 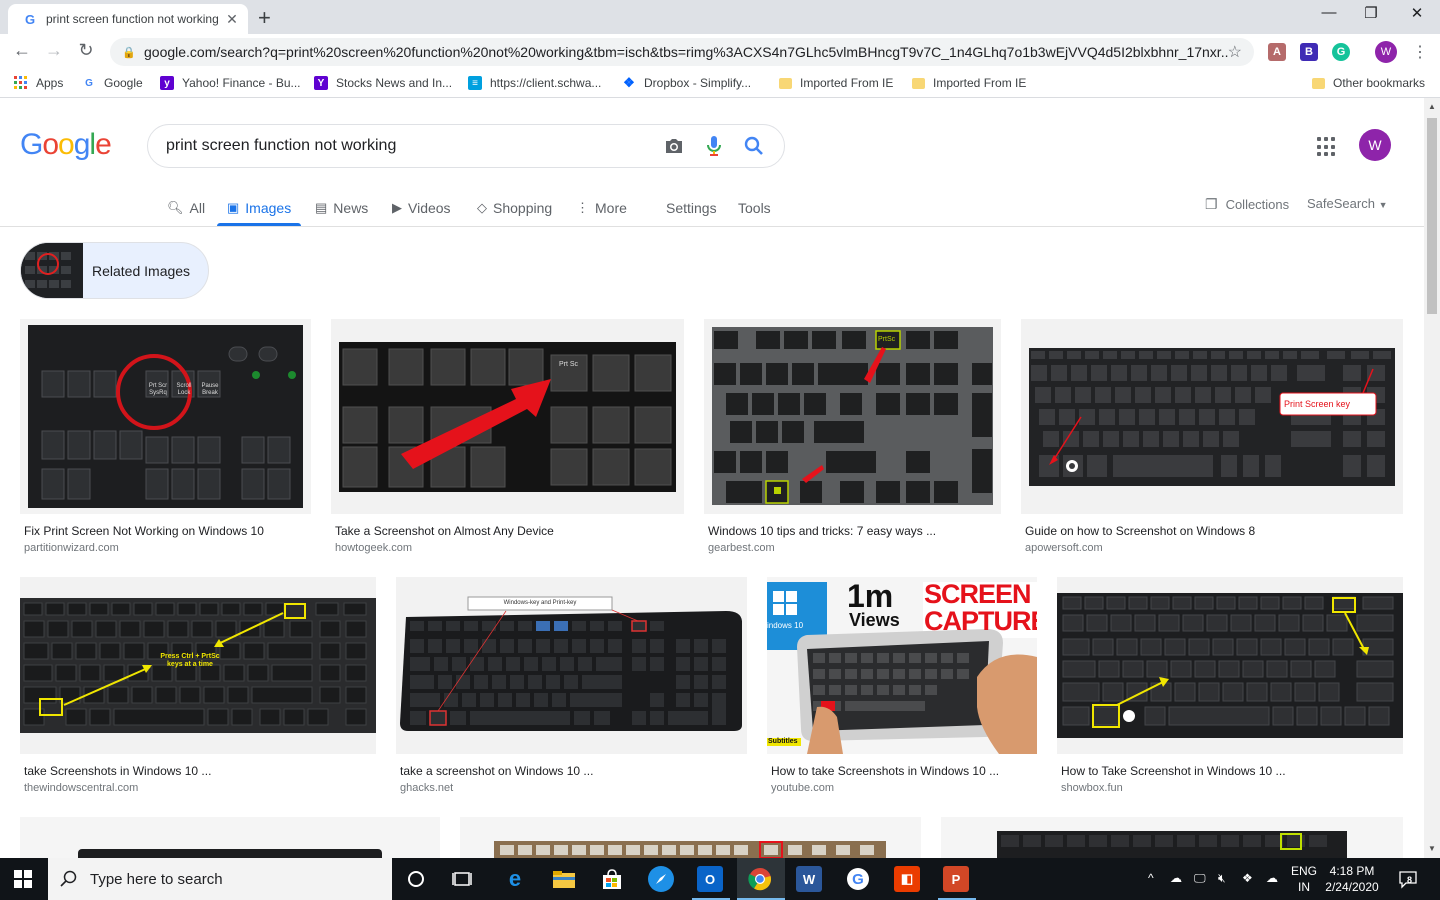 I want to click on google-logo: Google, so click(x=66, y=145).